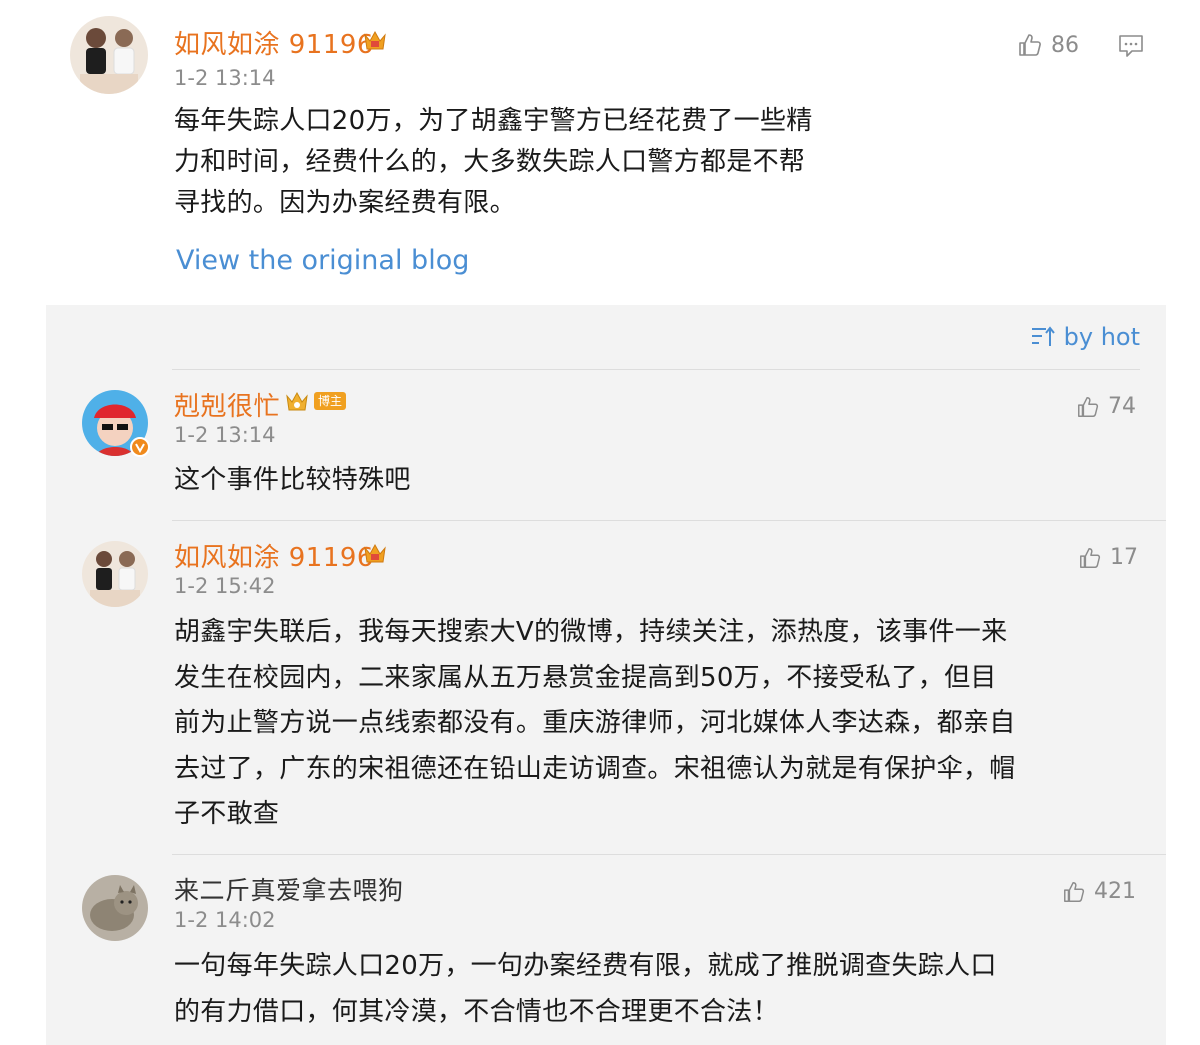 This screenshot has height=1045, width=1200. Describe the element at coordinates (227, 404) in the screenshot. I see `username: 剋剋很忙` at that location.